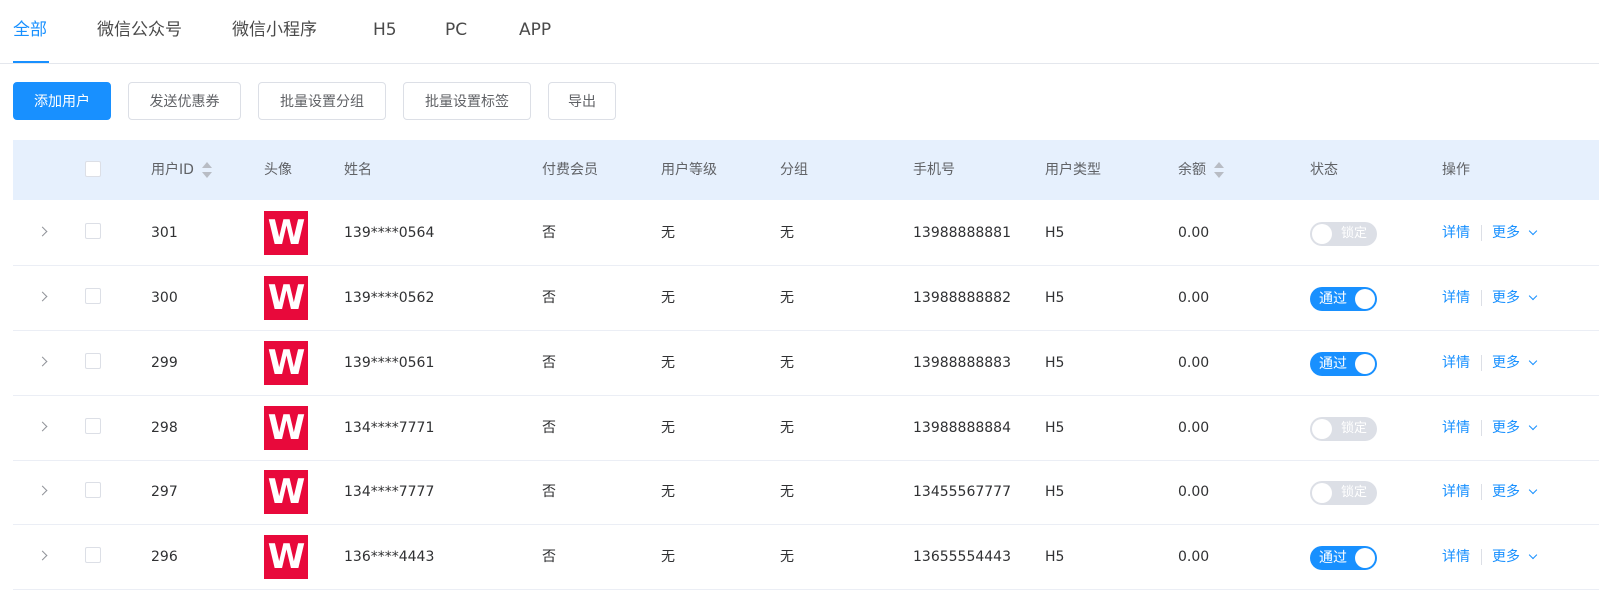  What do you see at coordinates (30, 30) in the screenshot?
I see `tab-all: 全部` at bounding box center [30, 30].